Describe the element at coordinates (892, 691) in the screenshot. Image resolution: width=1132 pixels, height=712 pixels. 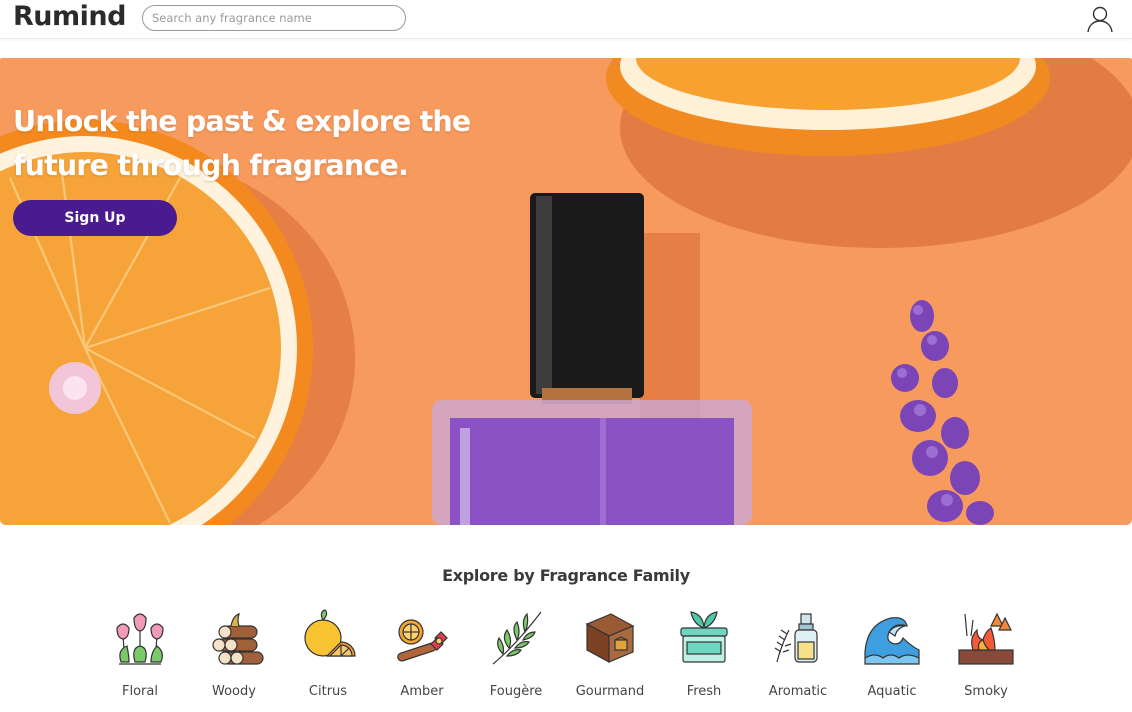
I see `family-label: Aquatic` at that location.